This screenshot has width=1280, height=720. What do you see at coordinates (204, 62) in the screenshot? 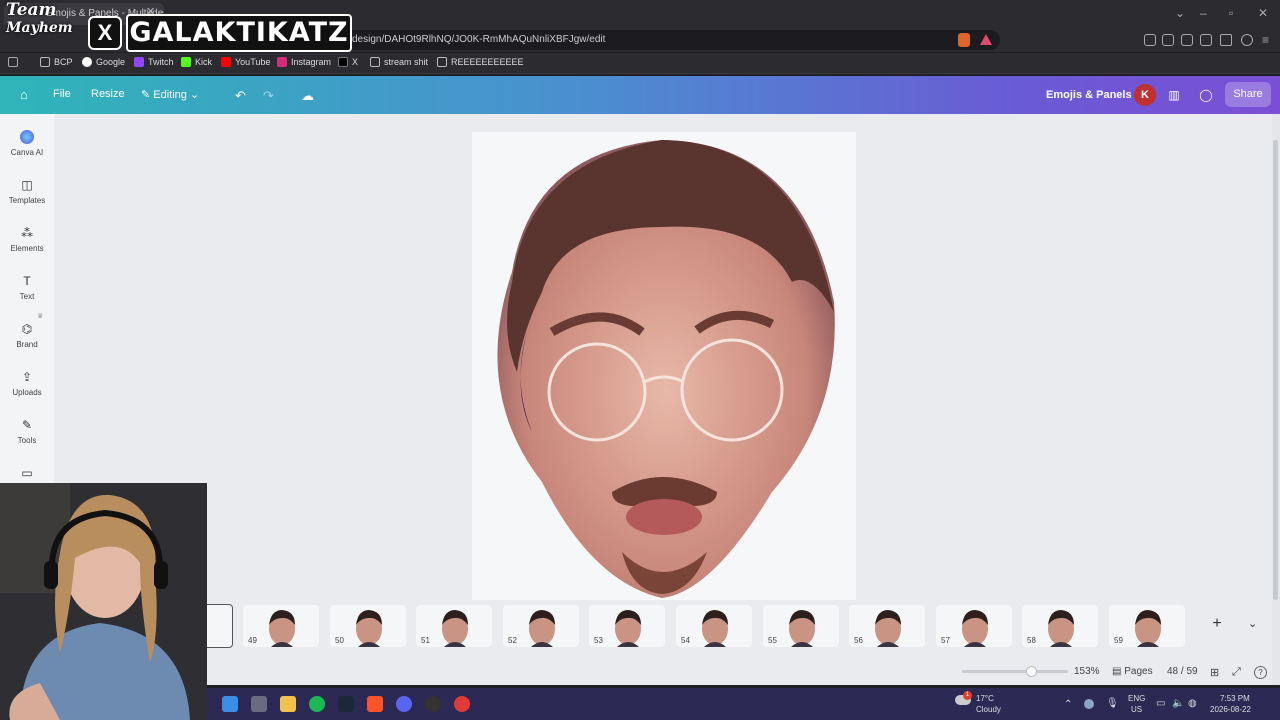
I see `bookmark-label: Kick` at bounding box center [204, 62].